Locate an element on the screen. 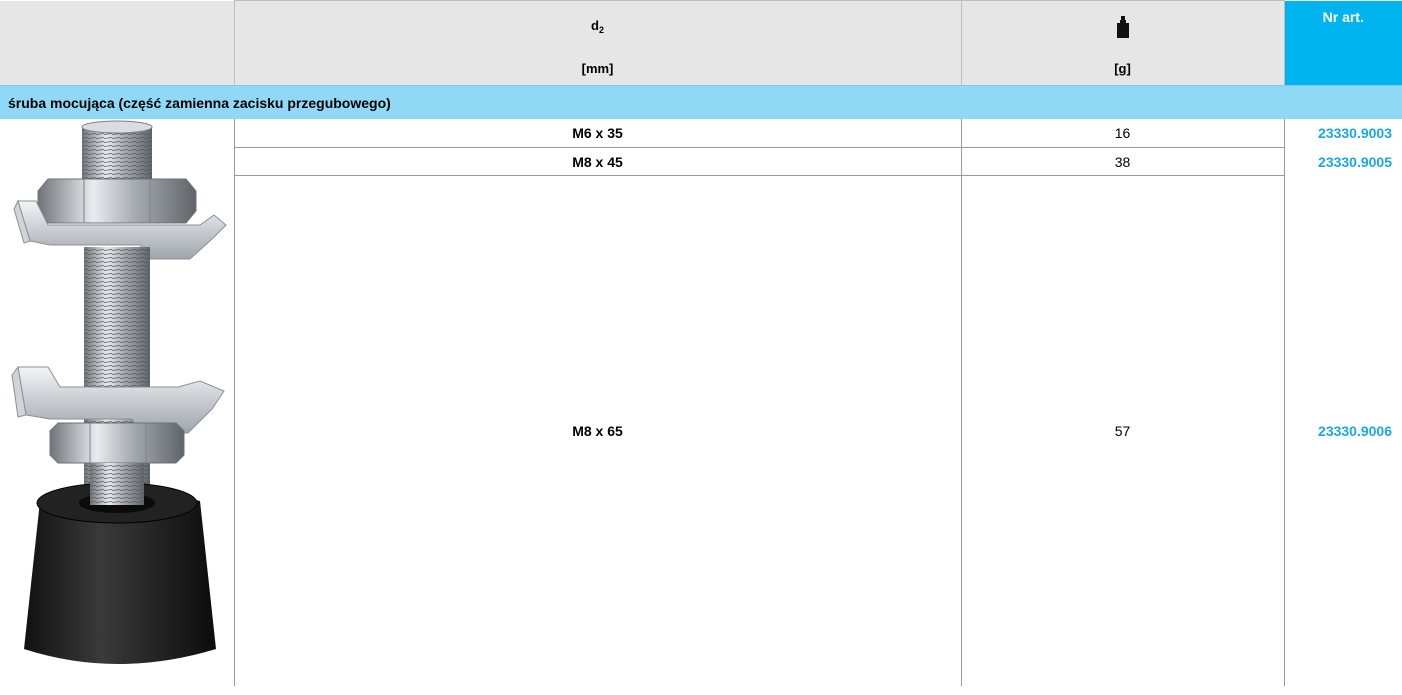 Image resolution: width=1402 pixels, height=695 pixels. weight-icon is located at coordinates (1122, 26).